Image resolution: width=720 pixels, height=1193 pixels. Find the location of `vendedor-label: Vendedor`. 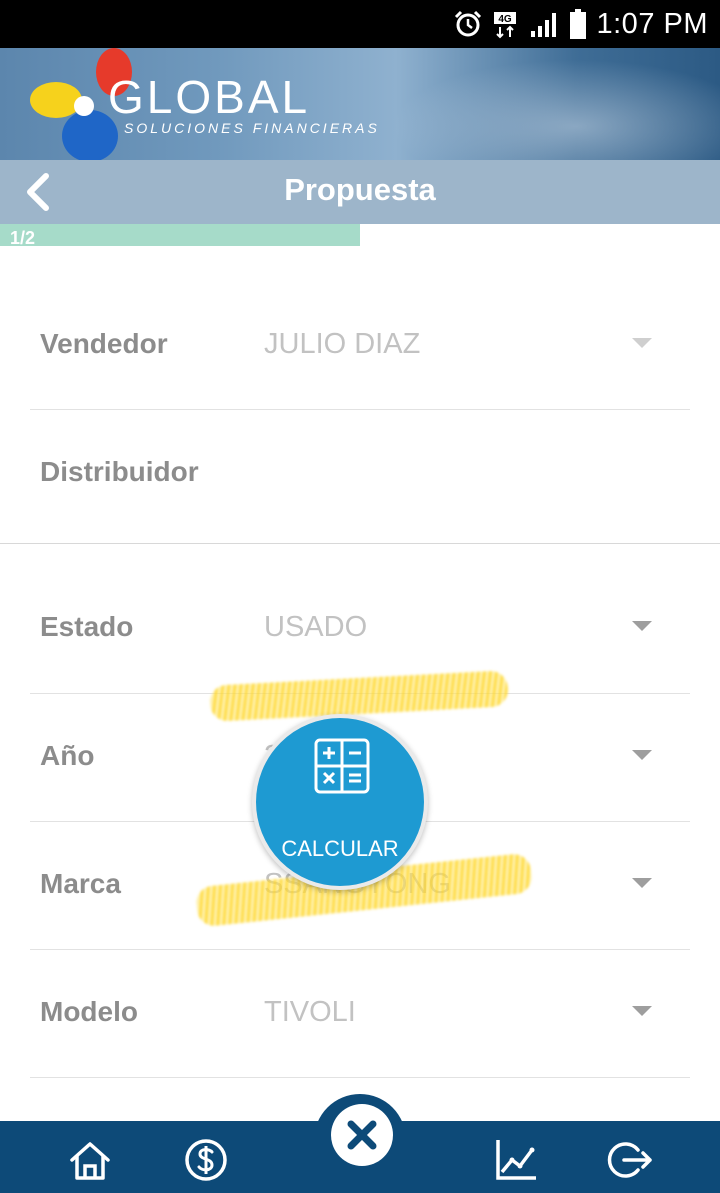

vendedor-label: Vendedor is located at coordinates (104, 343).